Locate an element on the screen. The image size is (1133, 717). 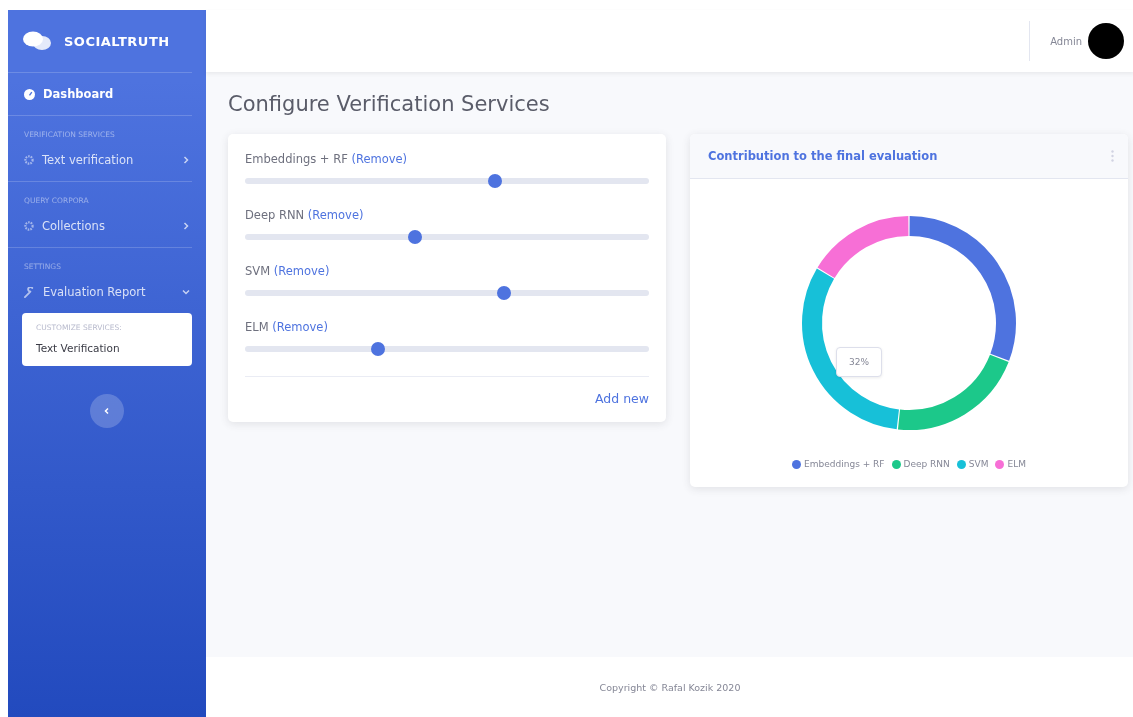
chart-title: Contribution to the final evaluation is located at coordinates (823, 156).